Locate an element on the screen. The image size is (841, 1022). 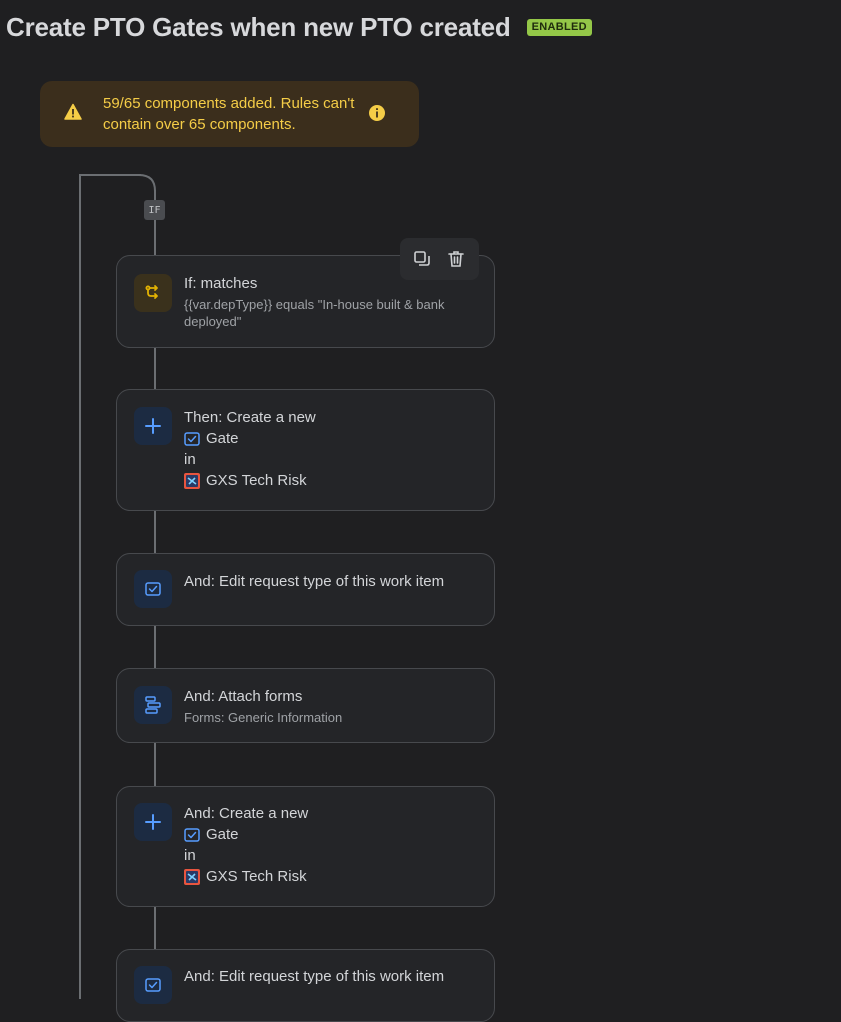
step-title: And: Create a new is located at coordinates (246, 813).